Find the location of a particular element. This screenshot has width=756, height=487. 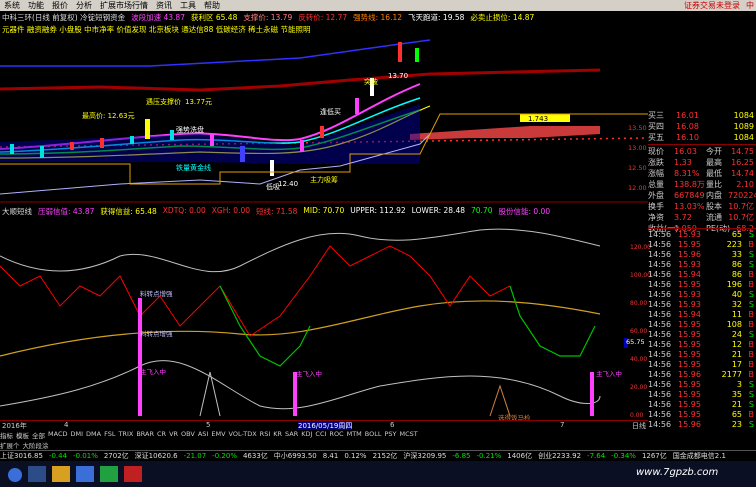

tab-indicator: CR is located at coordinates (161, 434).